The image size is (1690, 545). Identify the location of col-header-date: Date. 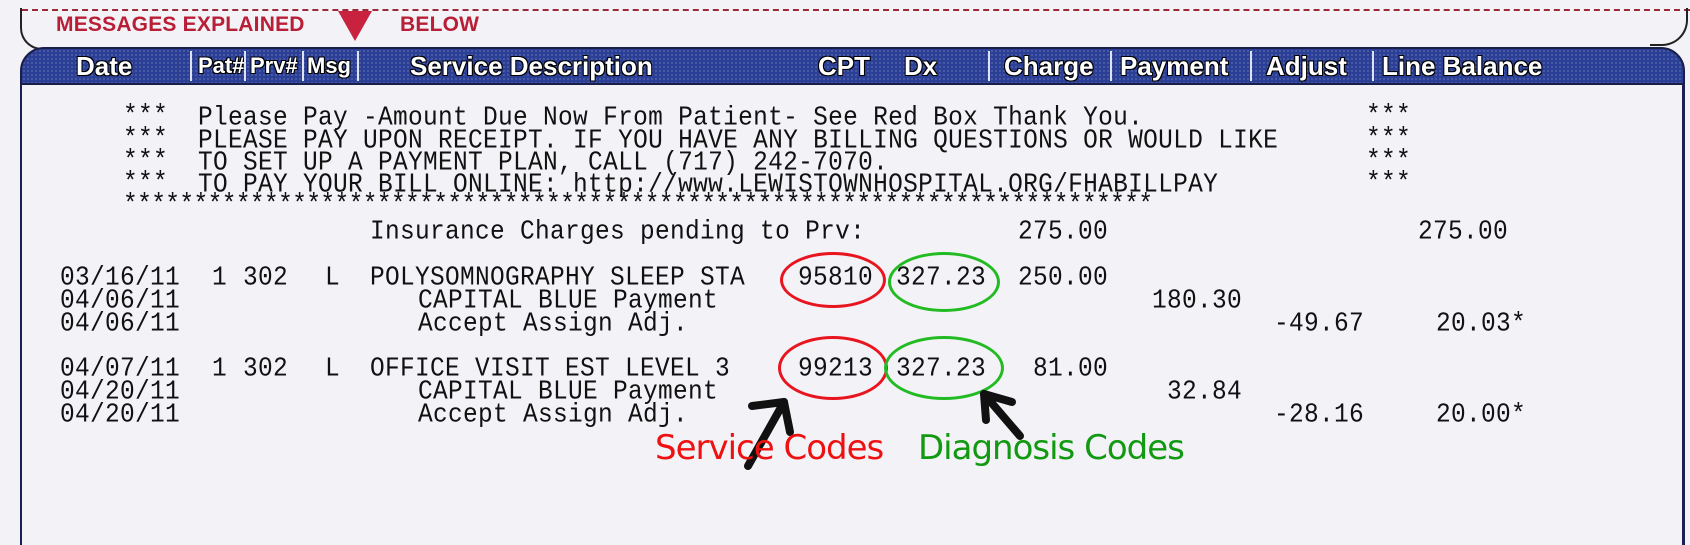
(104, 66).